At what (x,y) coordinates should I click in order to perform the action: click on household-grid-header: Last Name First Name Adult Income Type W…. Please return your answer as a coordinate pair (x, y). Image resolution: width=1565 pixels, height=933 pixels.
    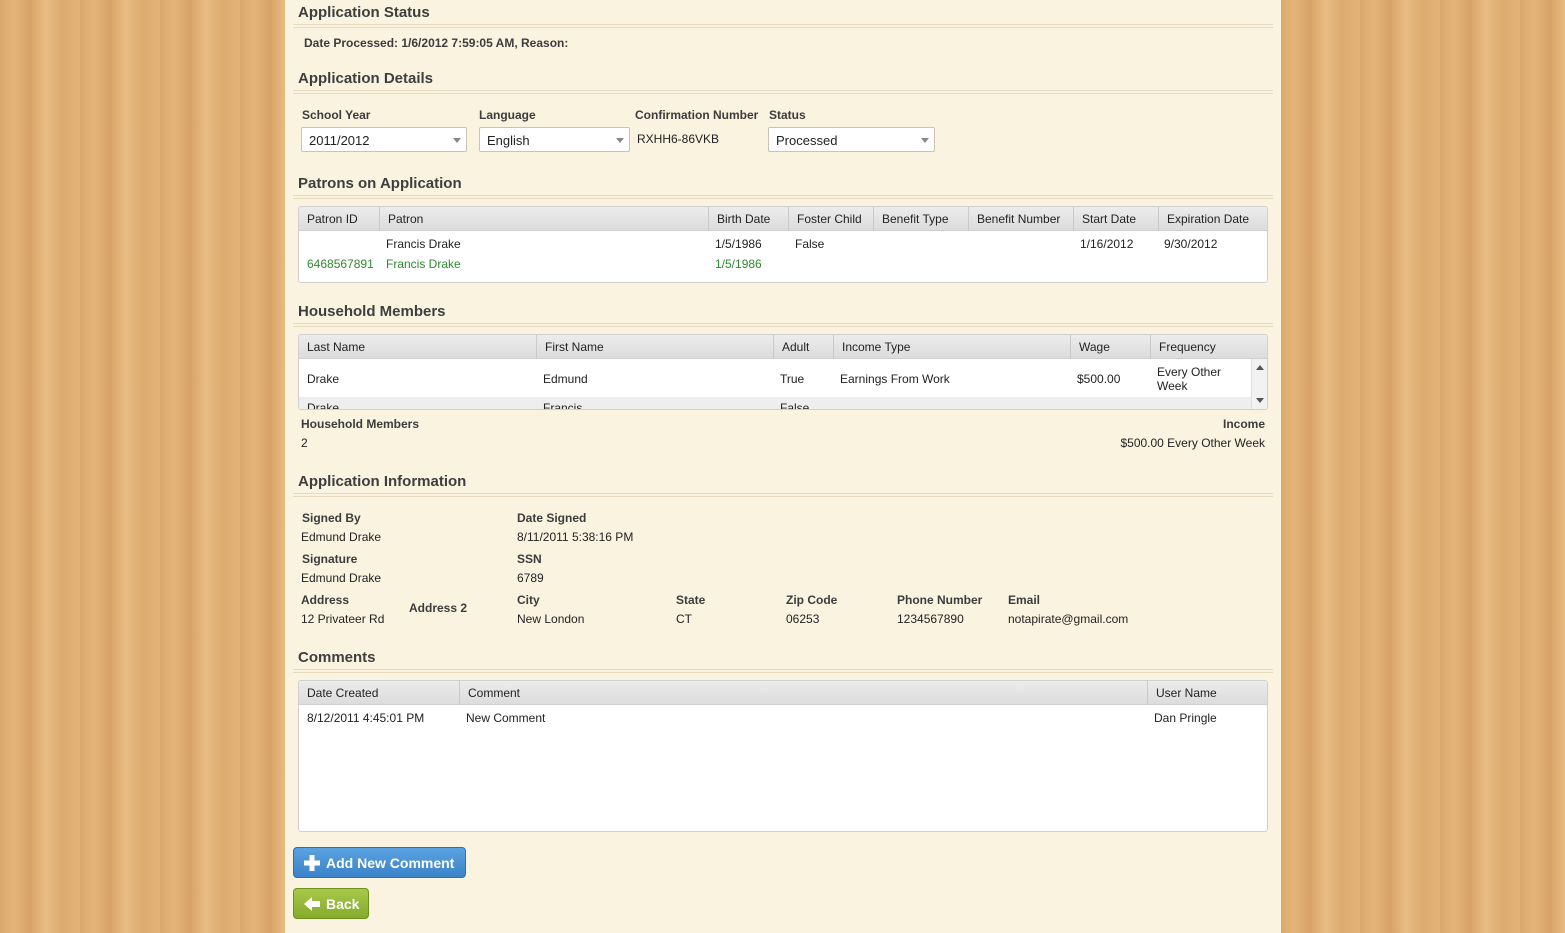
    Looking at the image, I should click on (783, 347).